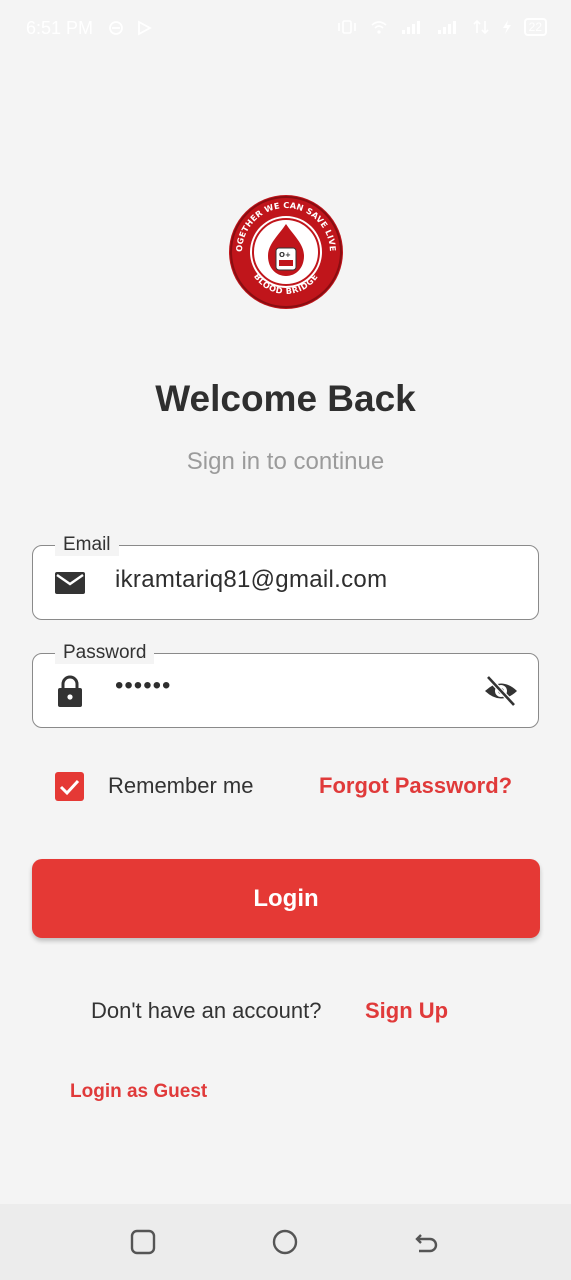  What do you see at coordinates (427, 1242) in the screenshot?
I see `back-icon` at bounding box center [427, 1242].